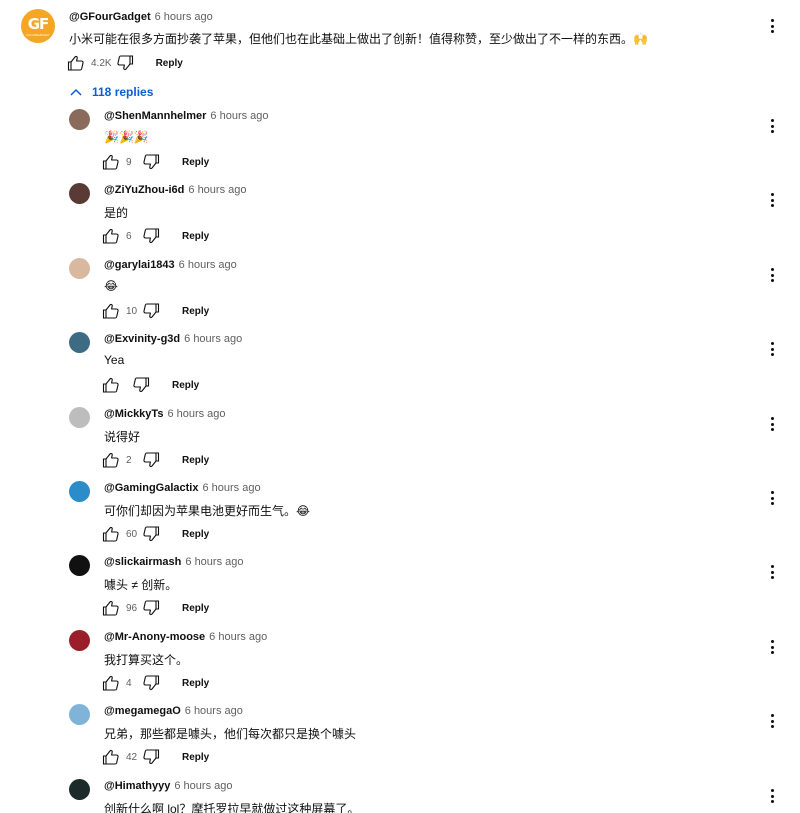  What do you see at coordinates (155, 116) in the screenshot?
I see `reply-author: @ShenMannhelmer` at bounding box center [155, 116].